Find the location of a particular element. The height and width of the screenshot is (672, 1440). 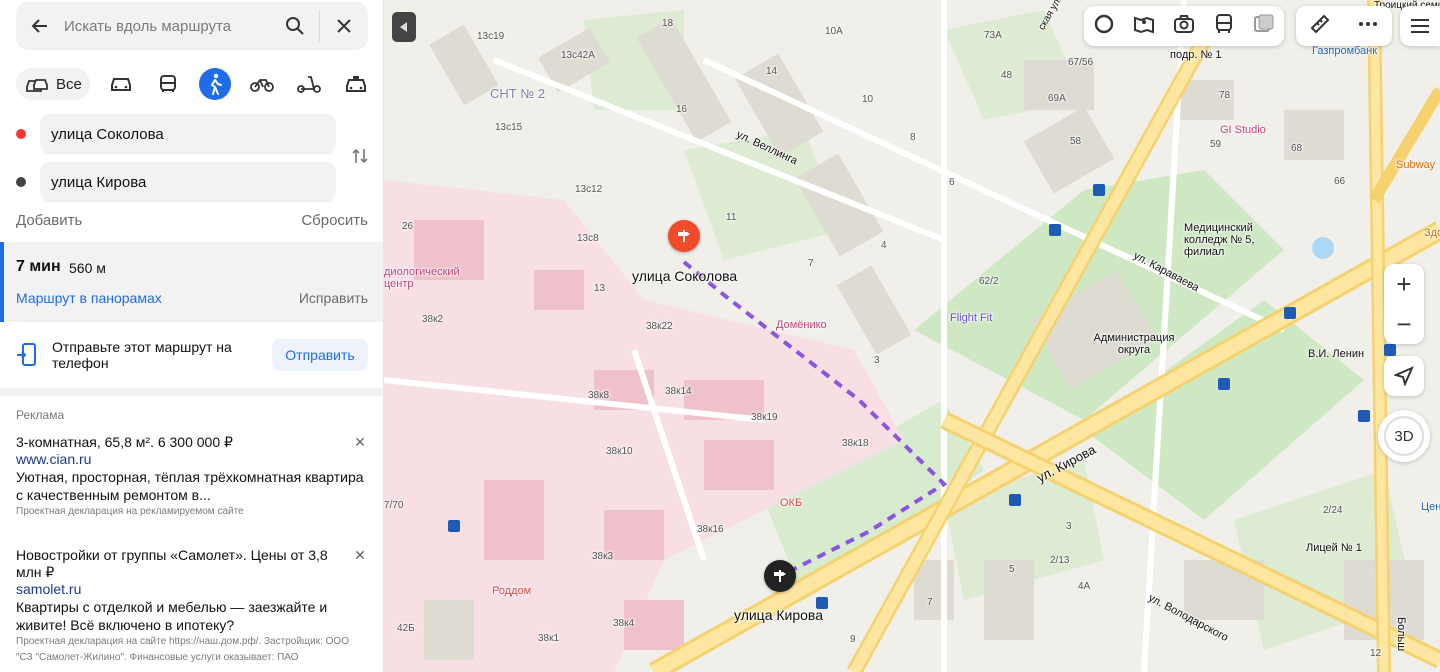

house-number: 38к10 is located at coordinates (619, 451).